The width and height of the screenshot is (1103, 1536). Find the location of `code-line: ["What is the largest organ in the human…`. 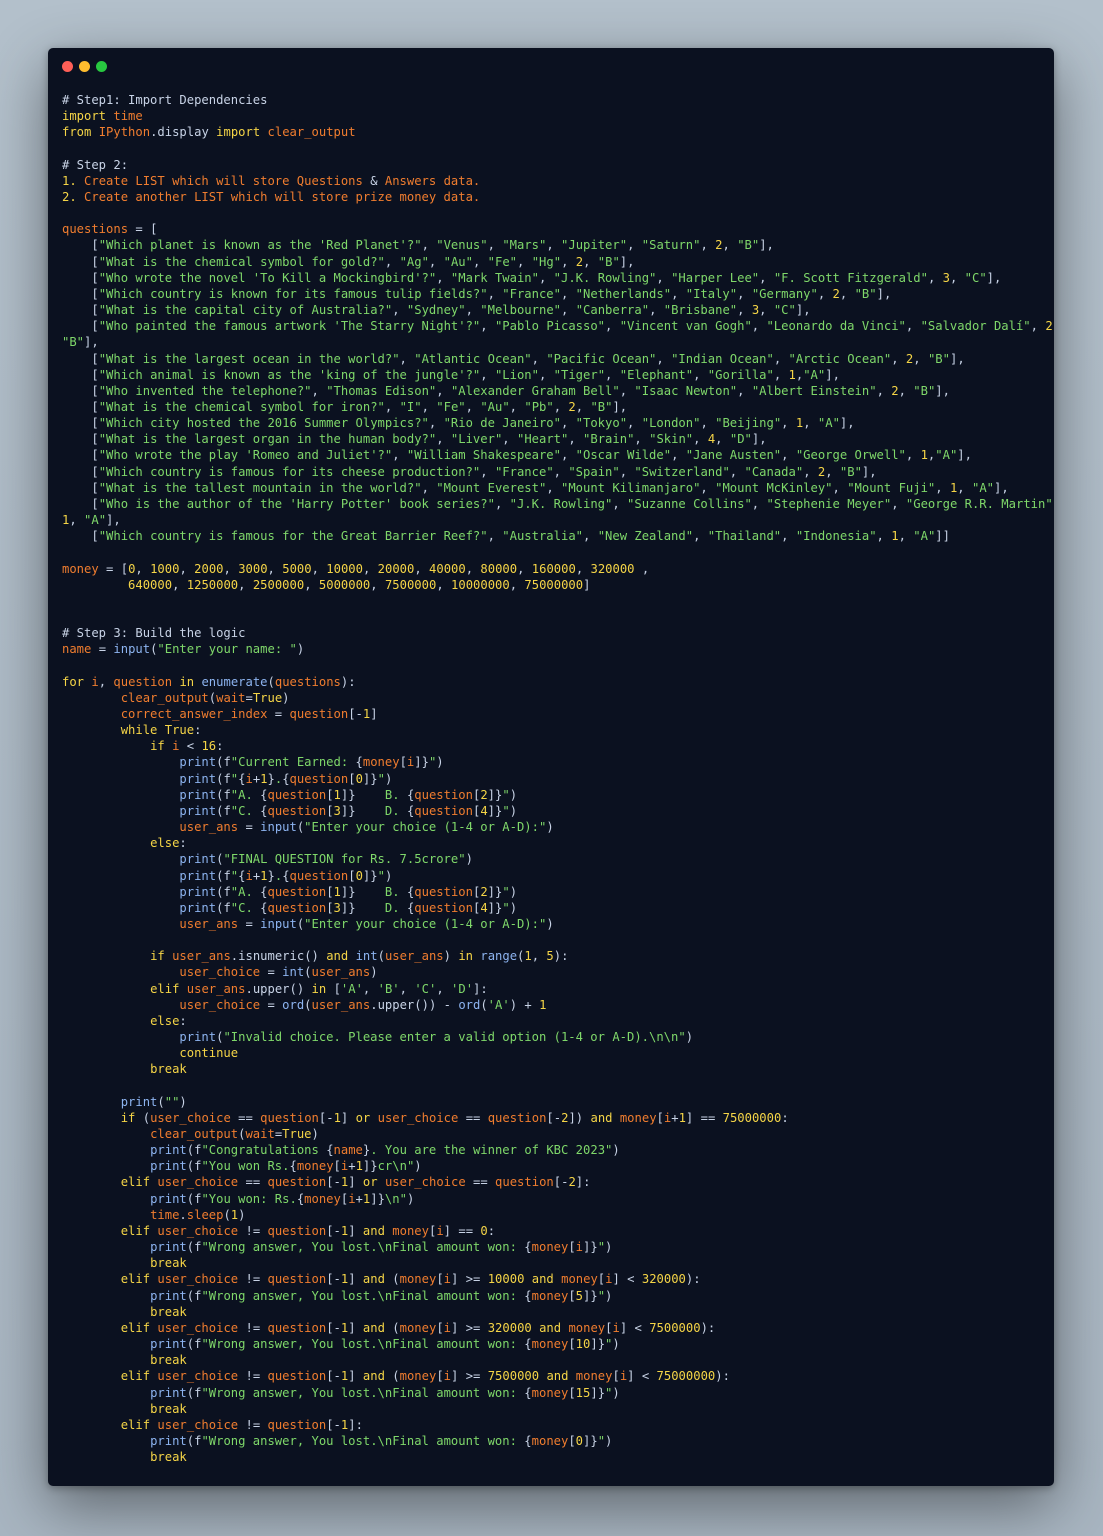

code-line: ["What is the largest organ in the human… is located at coordinates (429, 439).